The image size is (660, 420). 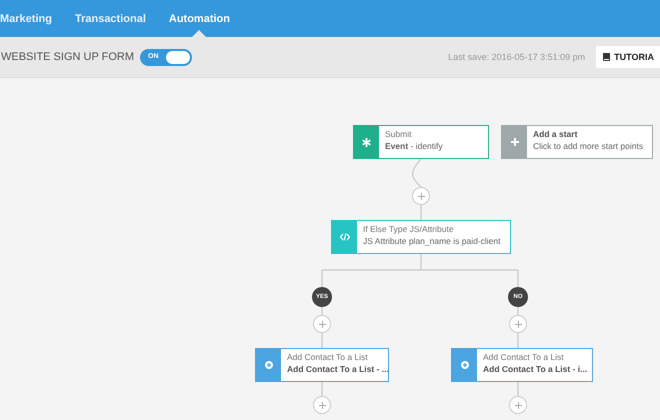 What do you see at coordinates (607, 57) in the screenshot?
I see `book-icon` at bounding box center [607, 57].